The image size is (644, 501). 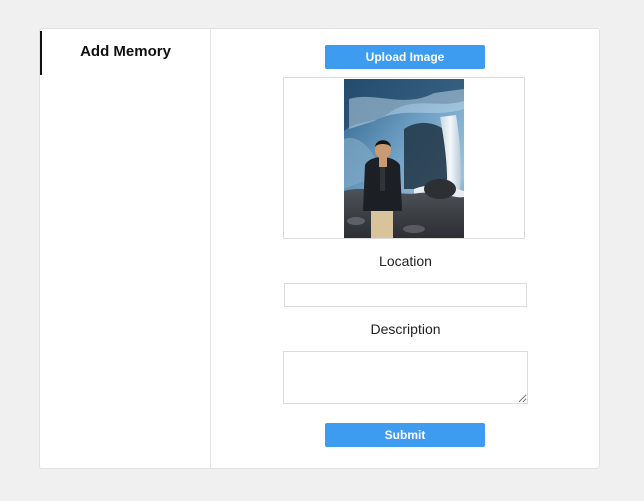 I want to click on description-label: Description, so click(x=405, y=329).